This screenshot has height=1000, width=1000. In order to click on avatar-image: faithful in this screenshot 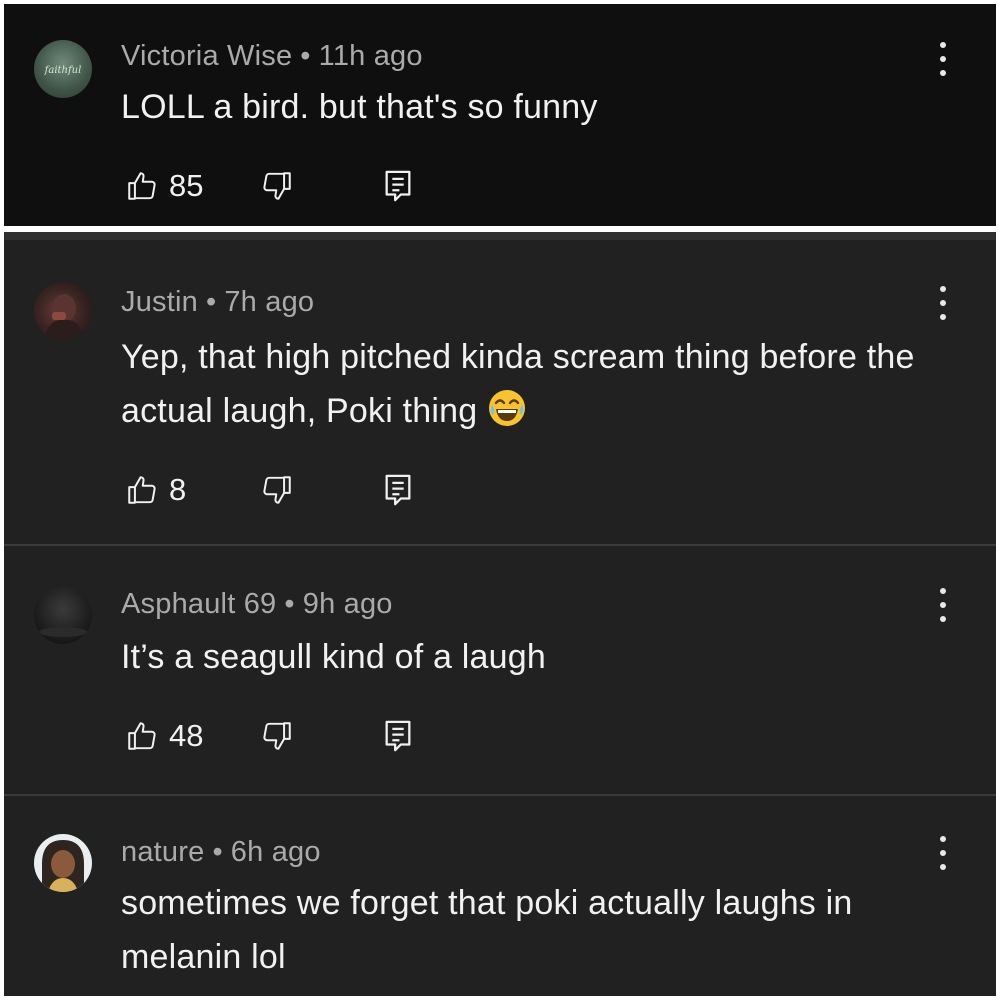, I will do `click(63, 70)`.